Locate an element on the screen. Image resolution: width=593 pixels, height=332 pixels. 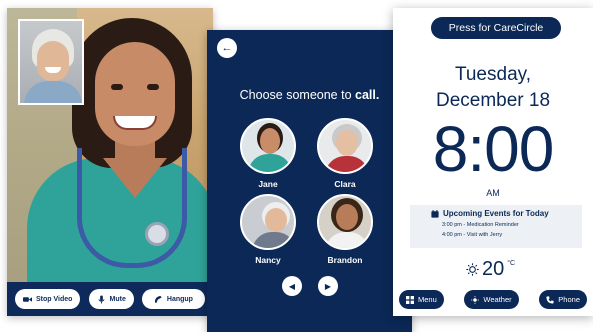
contact-card-clara: Clara is located at coordinates (345, 153).